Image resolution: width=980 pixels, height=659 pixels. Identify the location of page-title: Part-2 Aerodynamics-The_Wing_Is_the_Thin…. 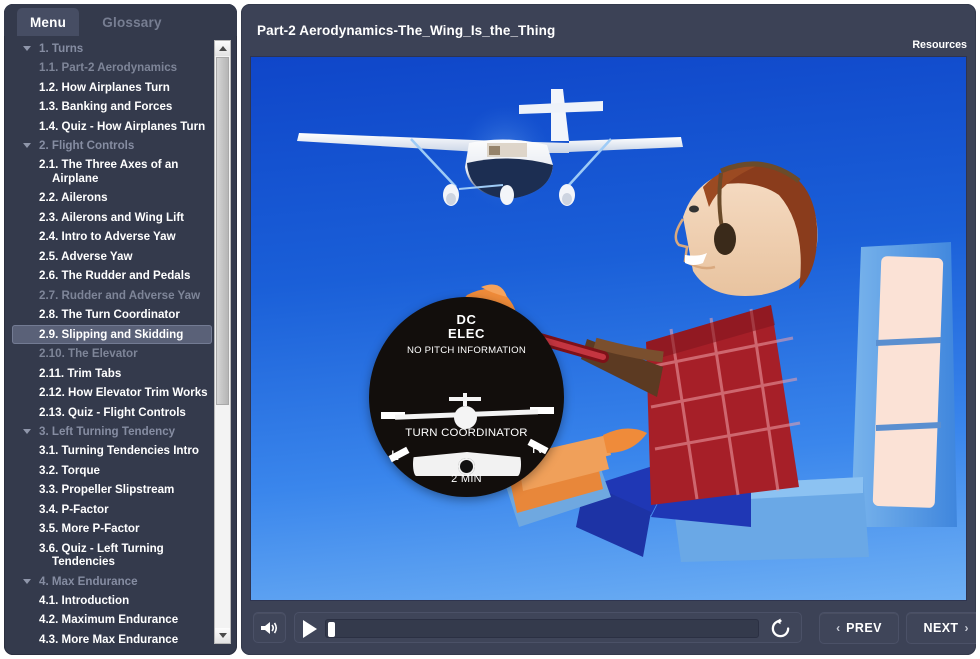
(406, 30).